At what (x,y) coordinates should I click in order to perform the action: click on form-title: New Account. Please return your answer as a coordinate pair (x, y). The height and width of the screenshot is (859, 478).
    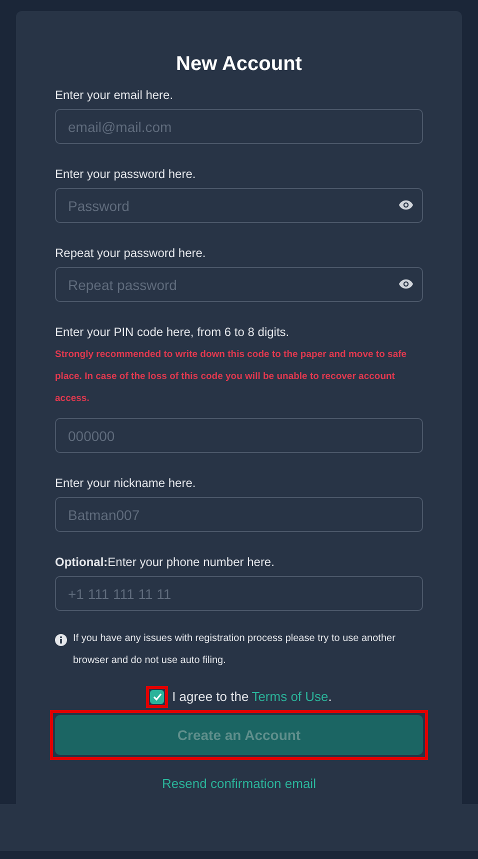
    Looking at the image, I should click on (239, 64).